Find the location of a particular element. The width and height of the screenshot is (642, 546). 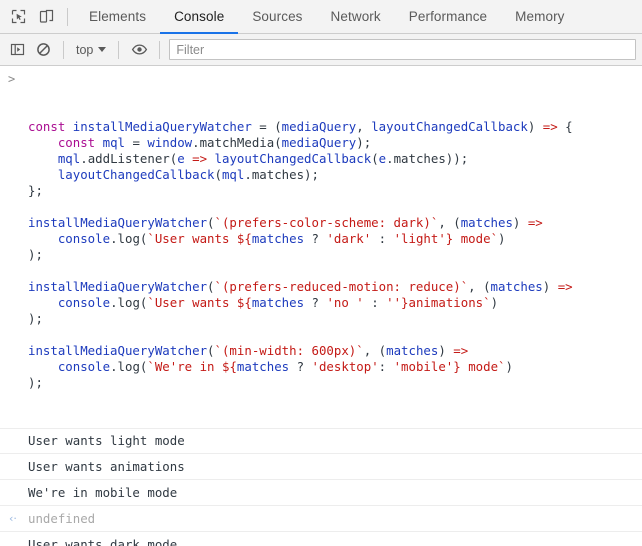

tab-elements: Elements is located at coordinates (117, 17).